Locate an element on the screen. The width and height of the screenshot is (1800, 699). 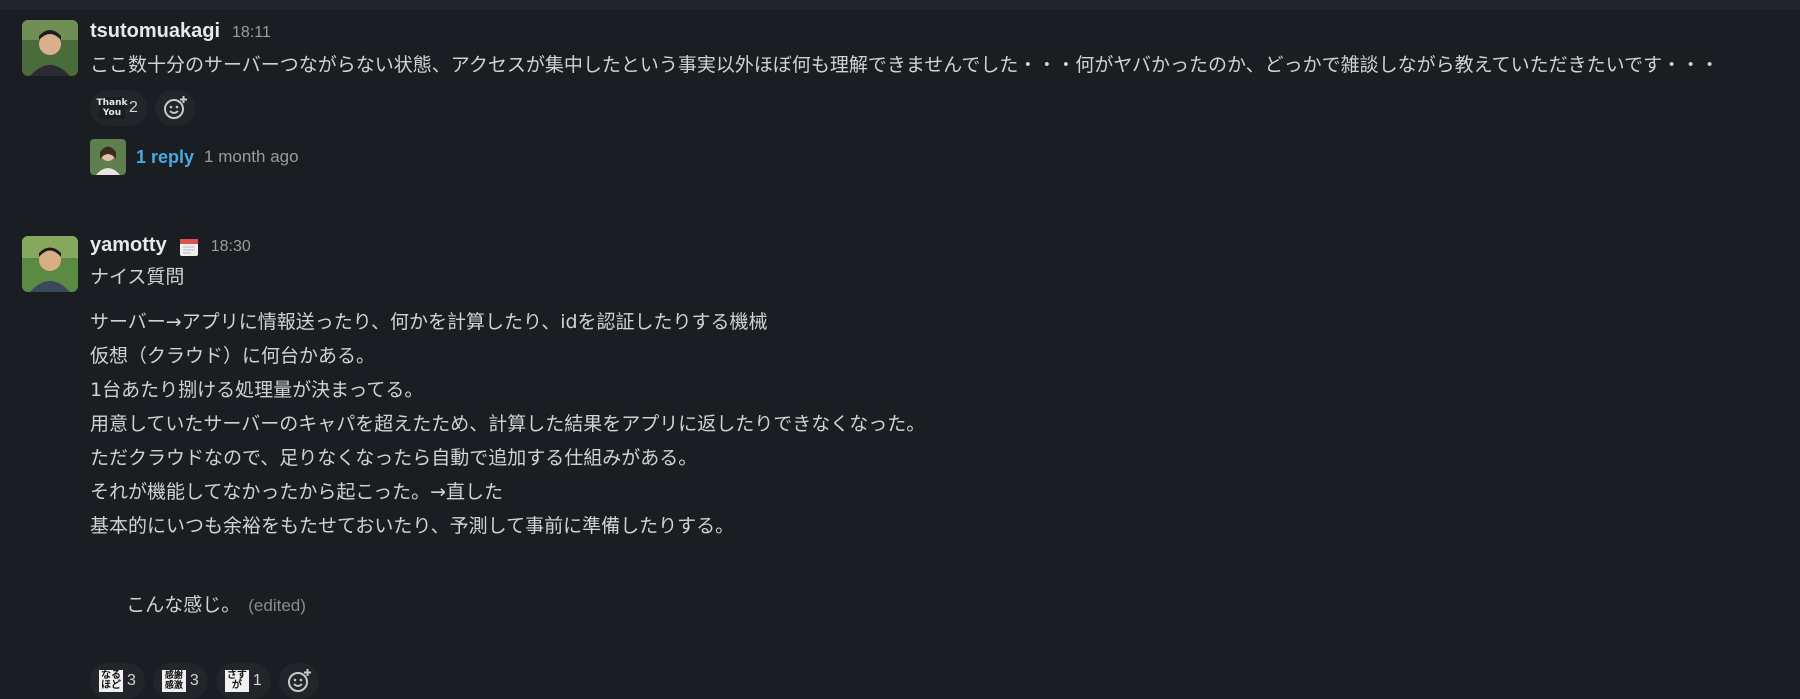
reply-avatar is located at coordinates (108, 157).